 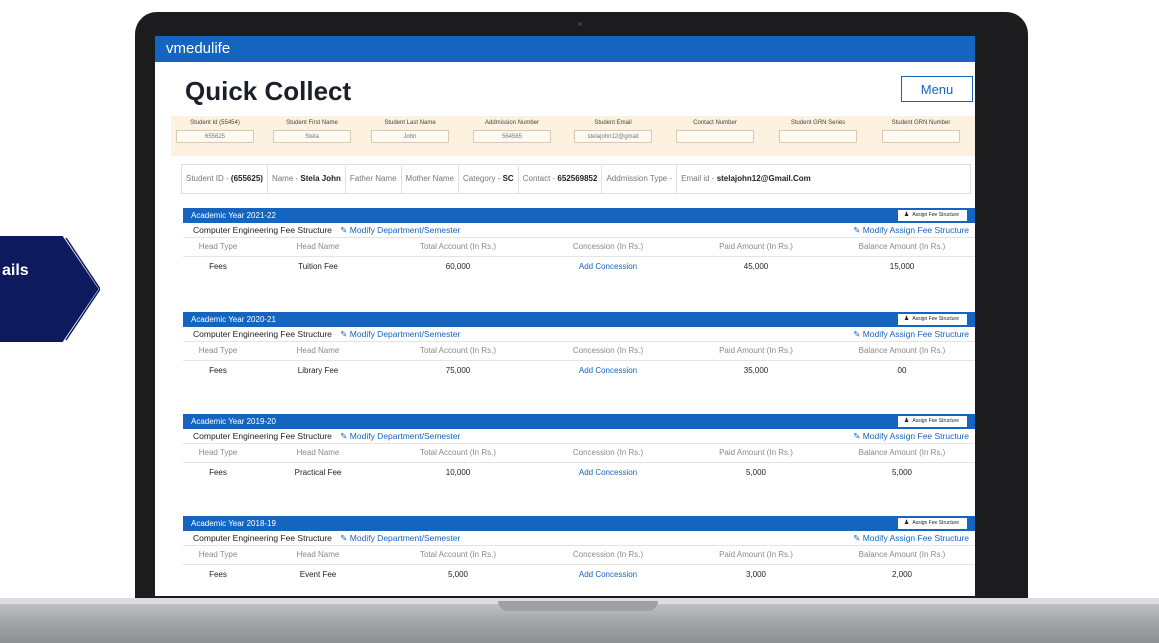 I want to click on info-category: Category - SC, so click(x=489, y=179).